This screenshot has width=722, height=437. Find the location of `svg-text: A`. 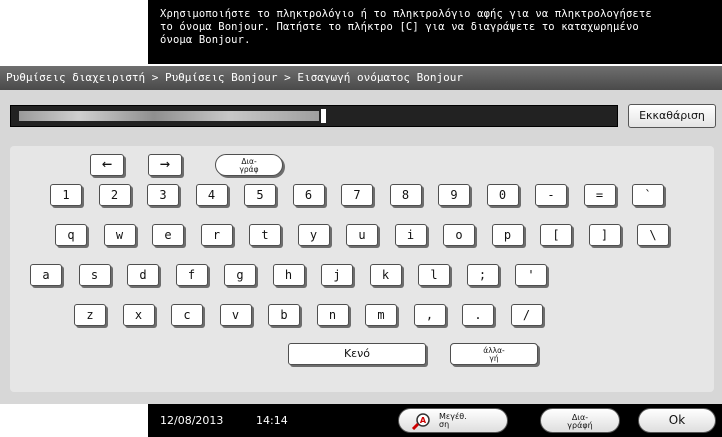

svg-text: A is located at coordinates (423, 420).